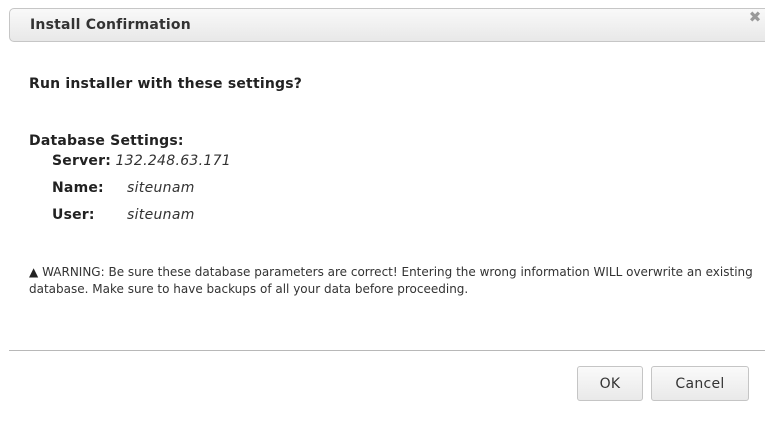 This screenshot has width=765, height=423. What do you see at coordinates (82, 161) in the screenshot?
I see `setting-label-server: Server:` at bounding box center [82, 161].